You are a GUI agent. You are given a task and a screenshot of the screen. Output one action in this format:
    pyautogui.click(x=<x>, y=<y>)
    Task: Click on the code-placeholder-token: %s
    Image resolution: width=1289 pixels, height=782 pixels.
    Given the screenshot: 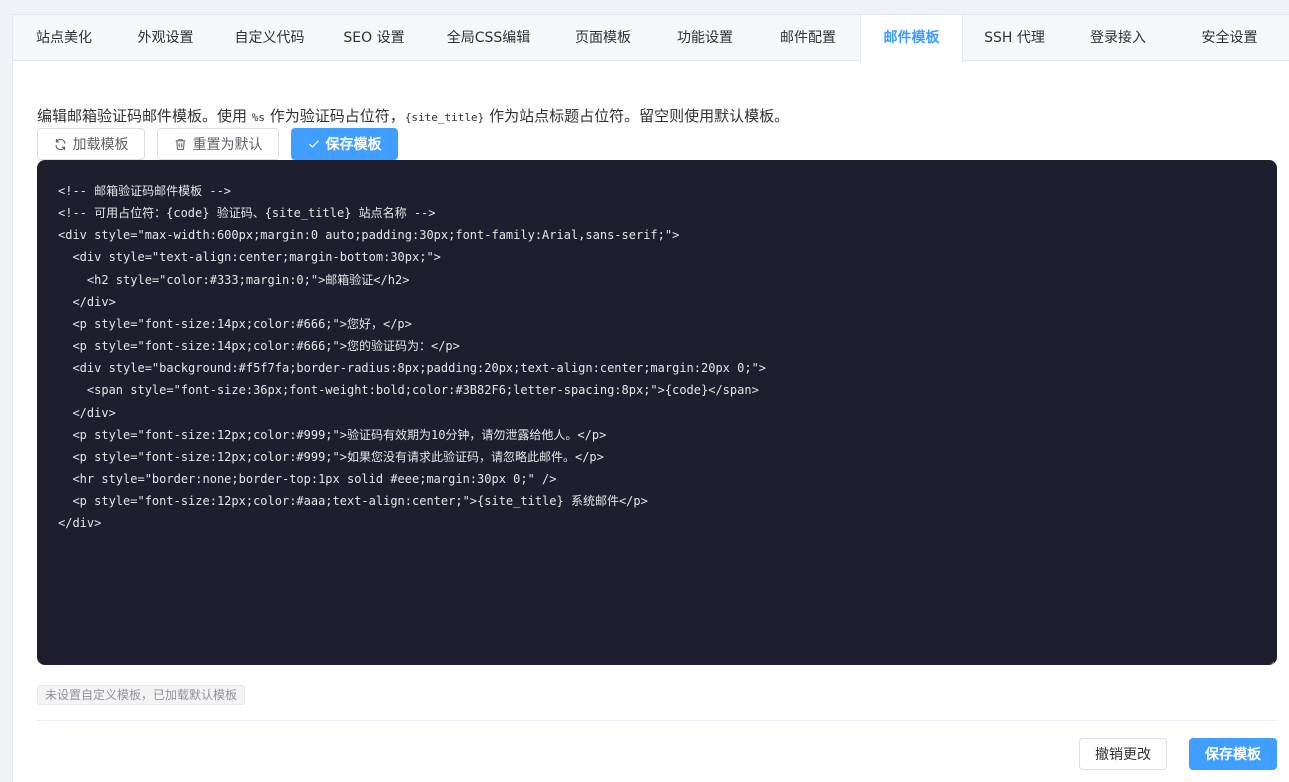 What is the action you would take?
    pyautogui.click(x=258, y=117)
    